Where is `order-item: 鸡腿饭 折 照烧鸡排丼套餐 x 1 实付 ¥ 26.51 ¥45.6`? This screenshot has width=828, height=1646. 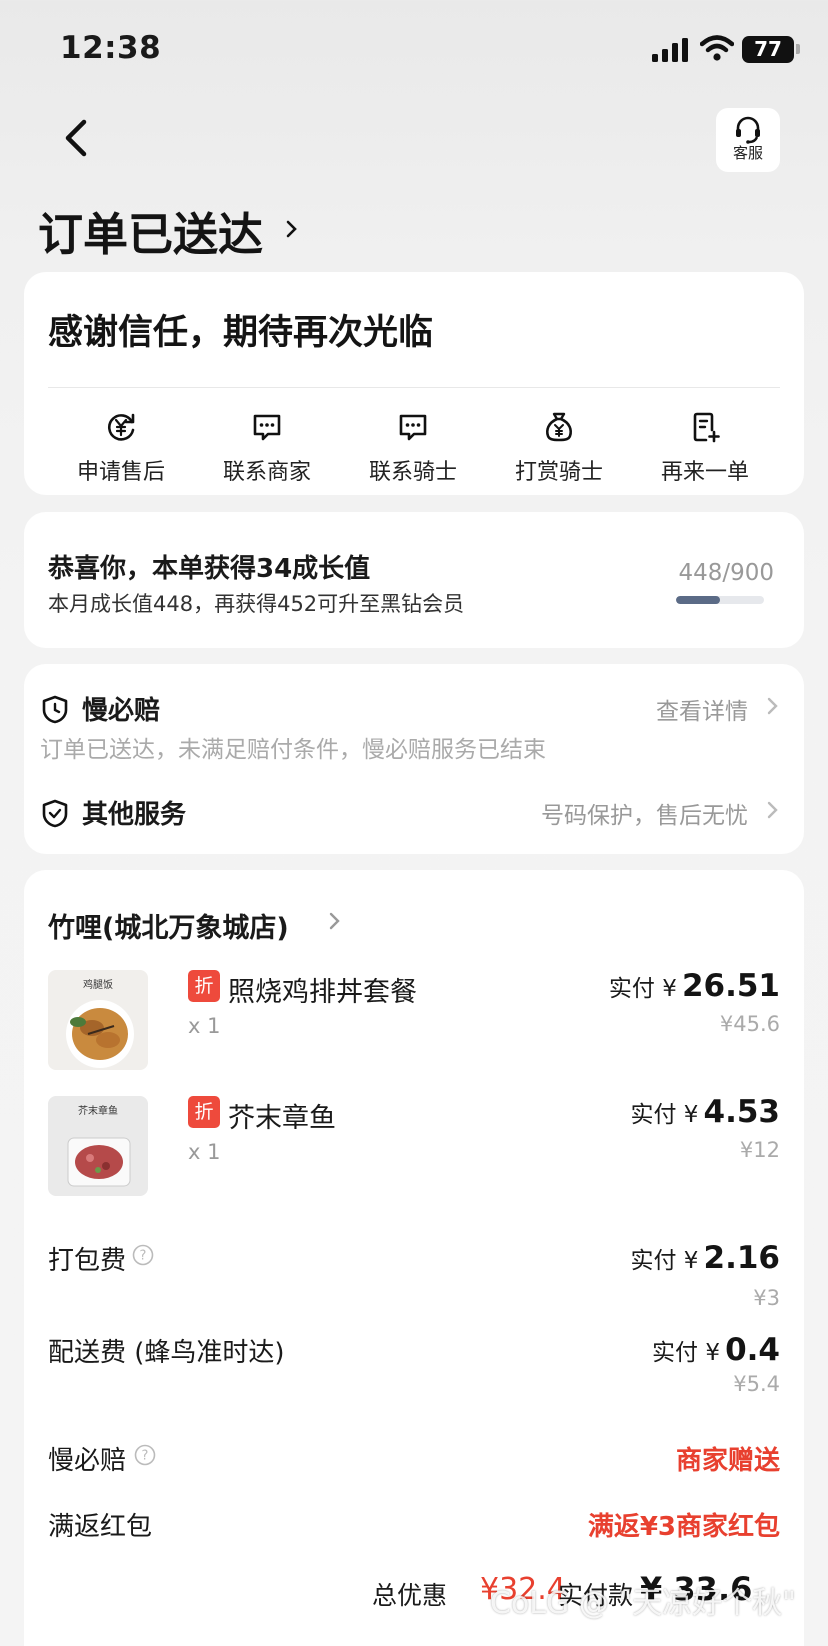 order-item: 鸡腿饭 折 照烧鸡排丼套餐 x 1 实付 ¥ 26.51 ¥45.6 is located at coordinates (414, 1019).